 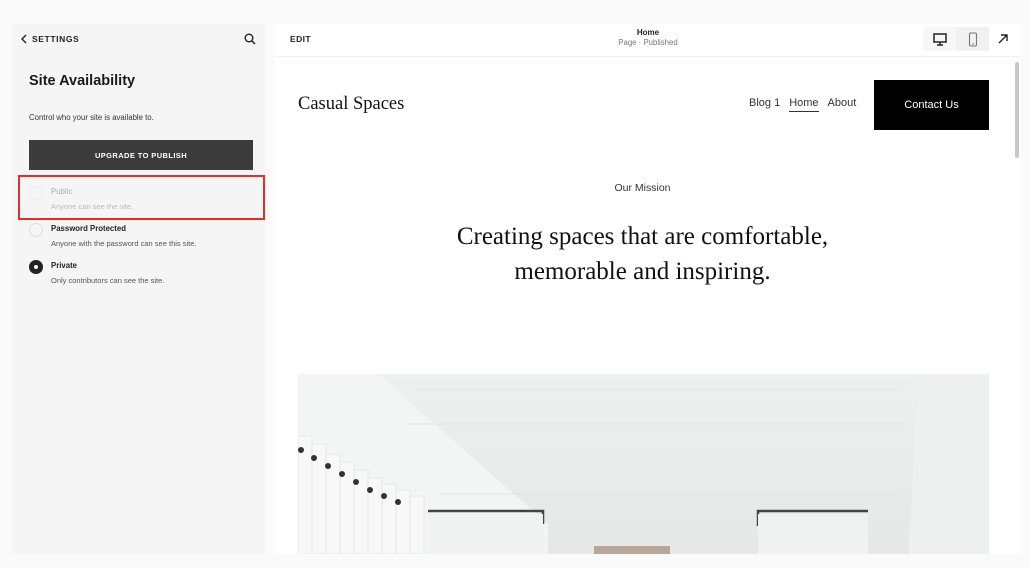 What do you see at coordinates (842, 104) in the screenshot?
I see `nav-link-about: About` at bounding box center [842, 104].